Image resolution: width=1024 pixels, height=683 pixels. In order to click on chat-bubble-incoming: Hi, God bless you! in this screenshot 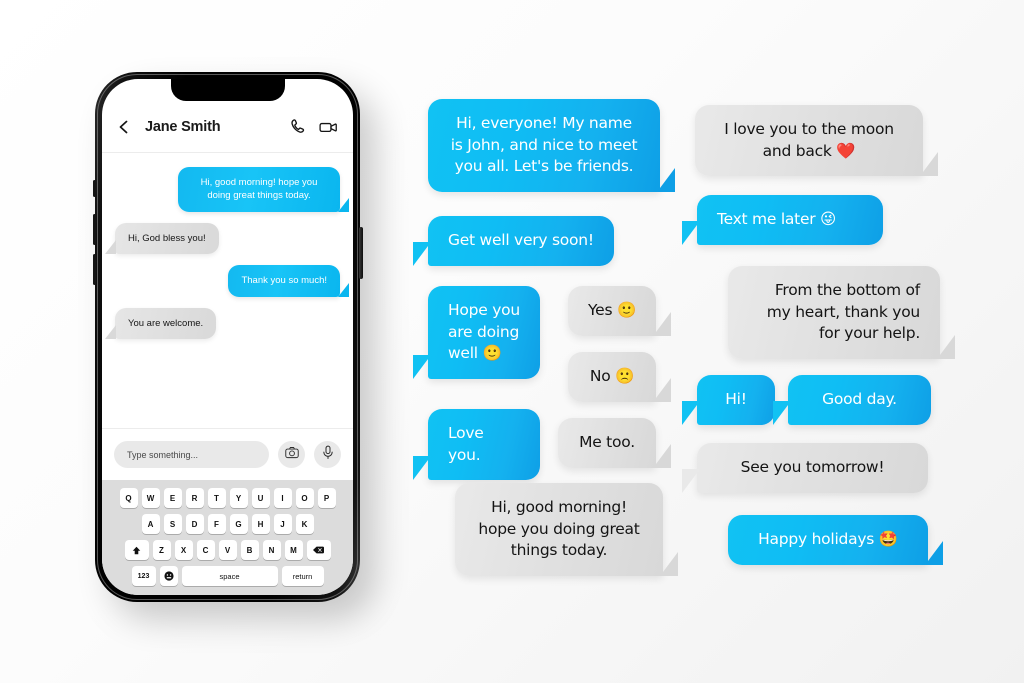, I will do `click(167, 238)`.